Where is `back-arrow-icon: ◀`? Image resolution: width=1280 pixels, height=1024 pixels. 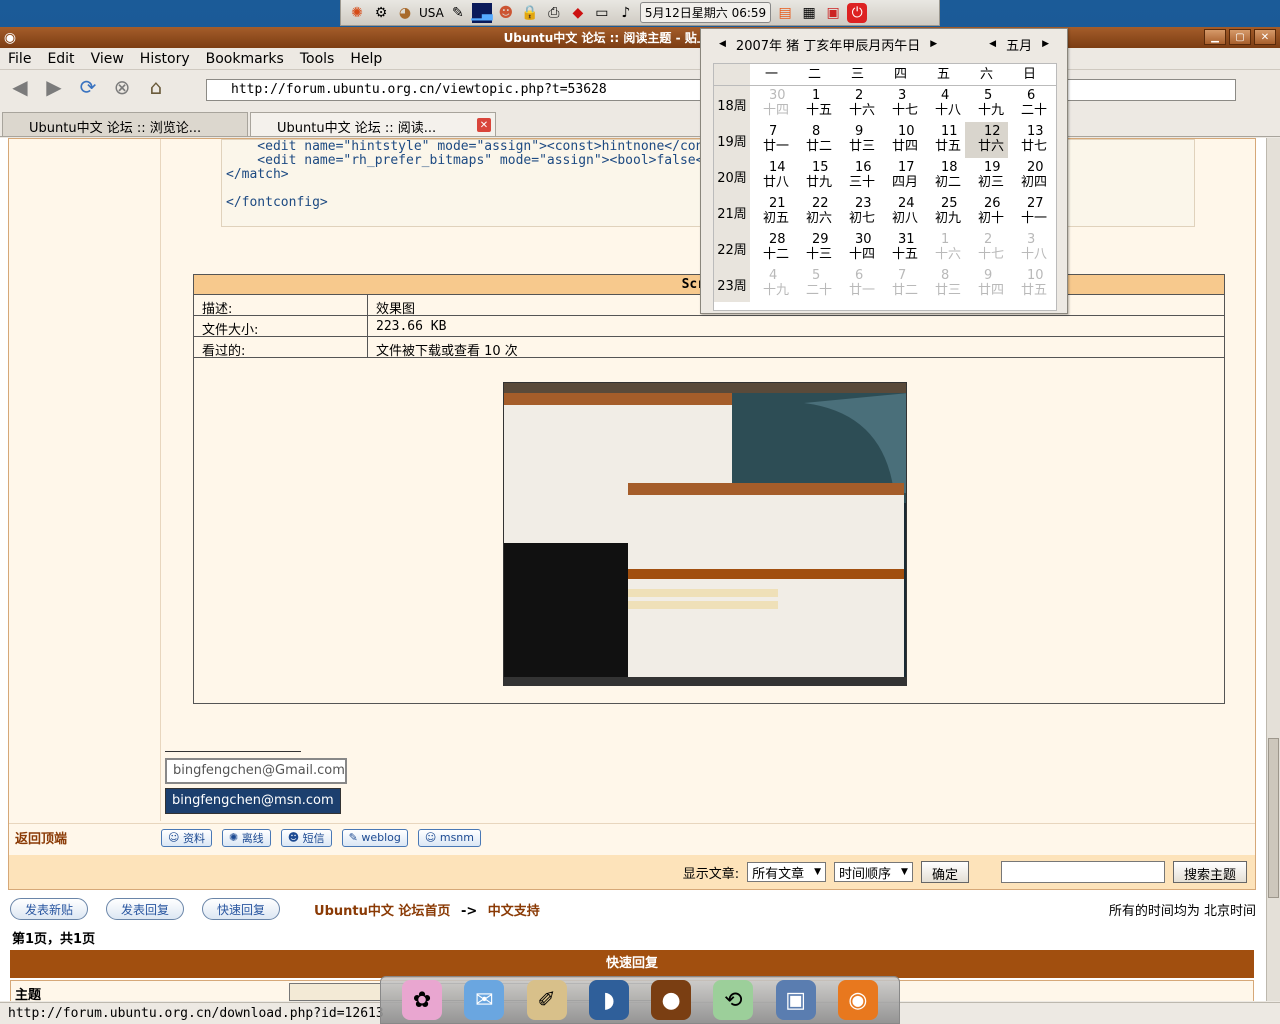 back-arrow-icon: ◀ is located at coordinates (20, 87).